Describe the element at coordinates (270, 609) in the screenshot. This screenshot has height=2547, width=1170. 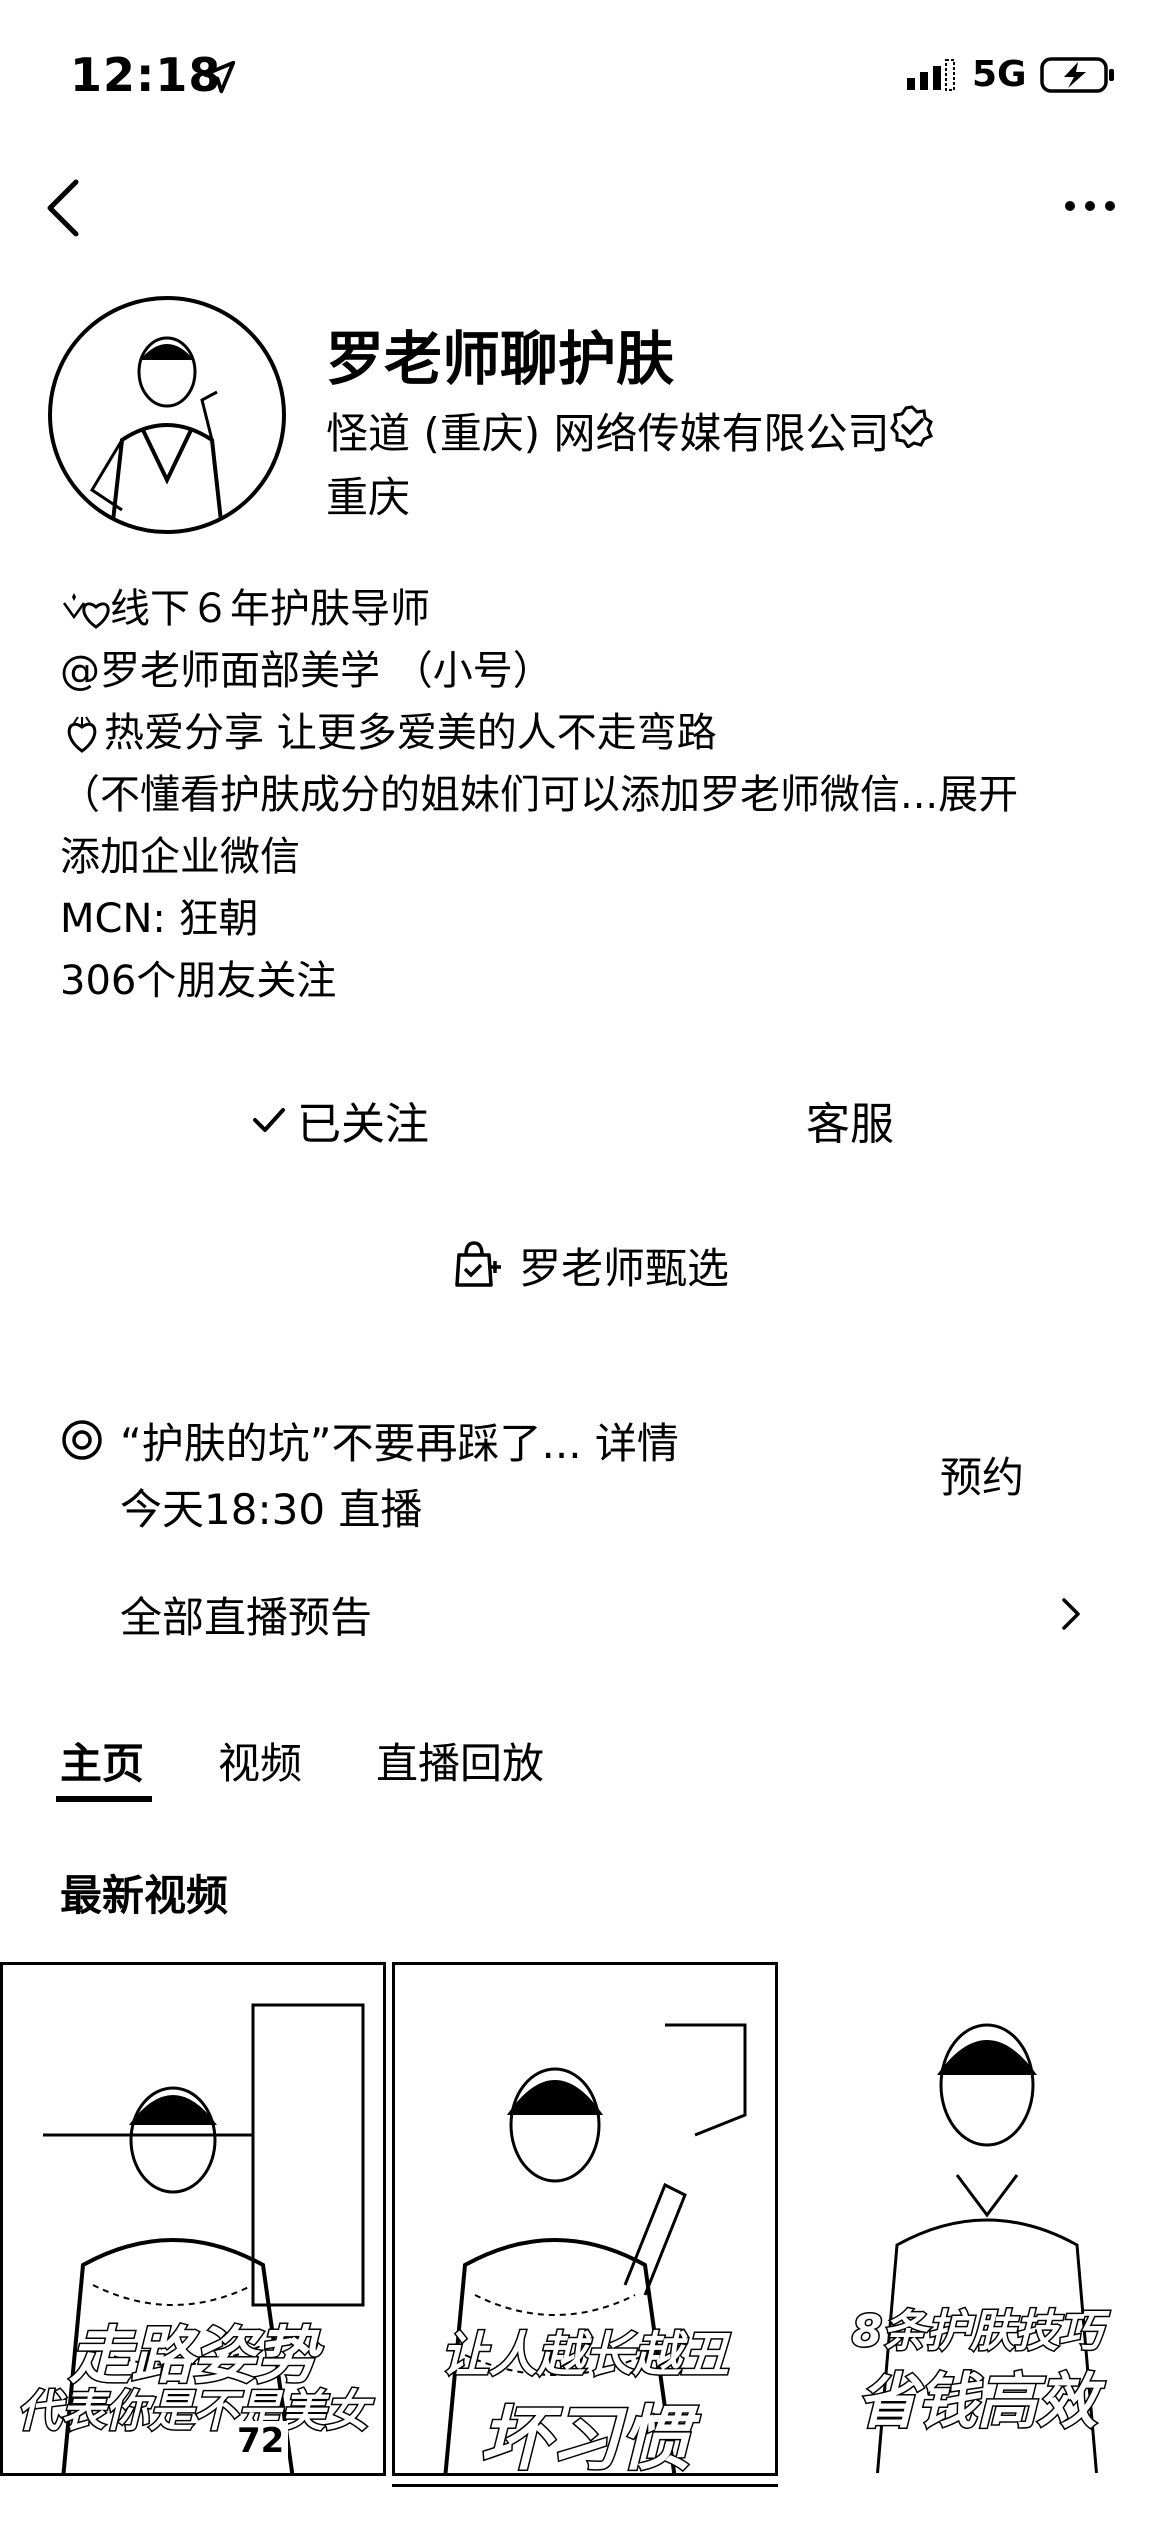
I see `bio-text: 线下６年护肤导师` at that location.